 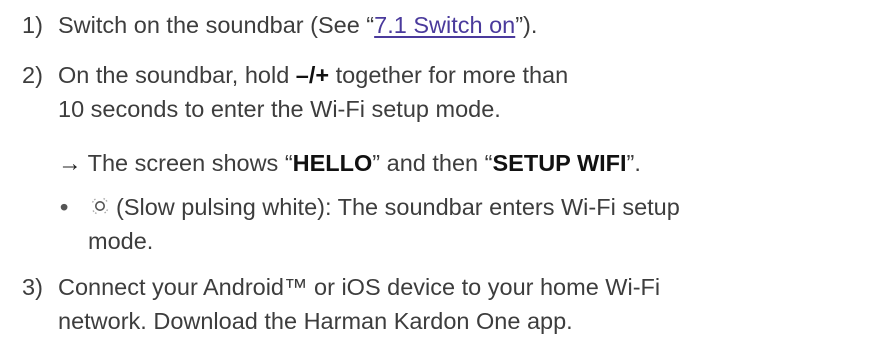 I want to click on step-text-part: together for more than, so click(x=449, y=75).